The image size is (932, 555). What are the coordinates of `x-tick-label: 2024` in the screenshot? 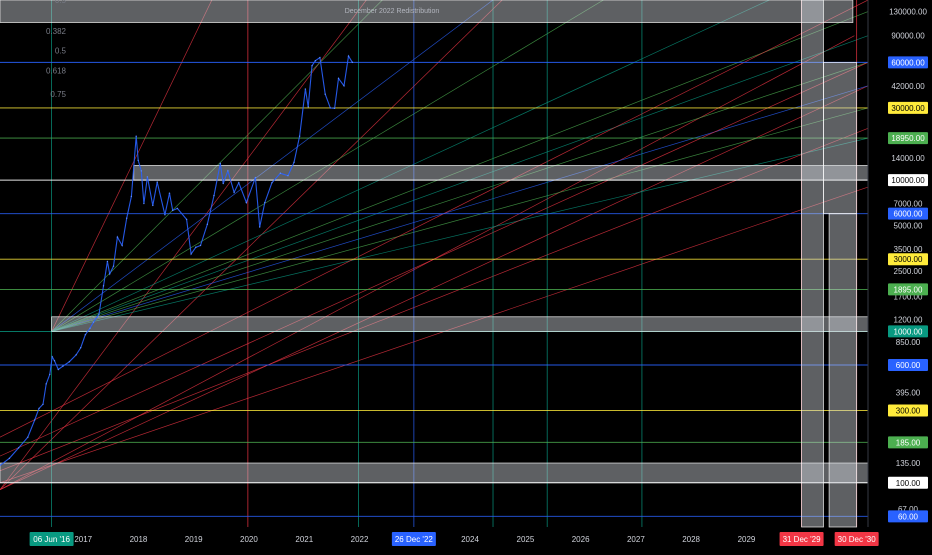 It's located at (470, 539).